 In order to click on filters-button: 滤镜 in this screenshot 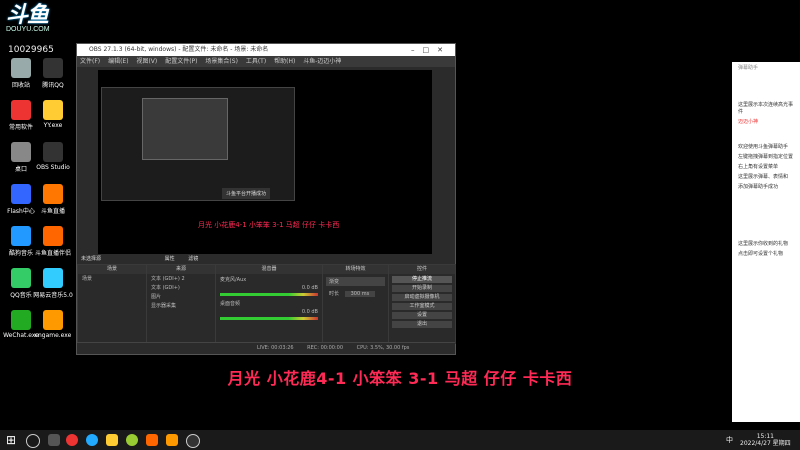, I will do `click(193, 259)`.